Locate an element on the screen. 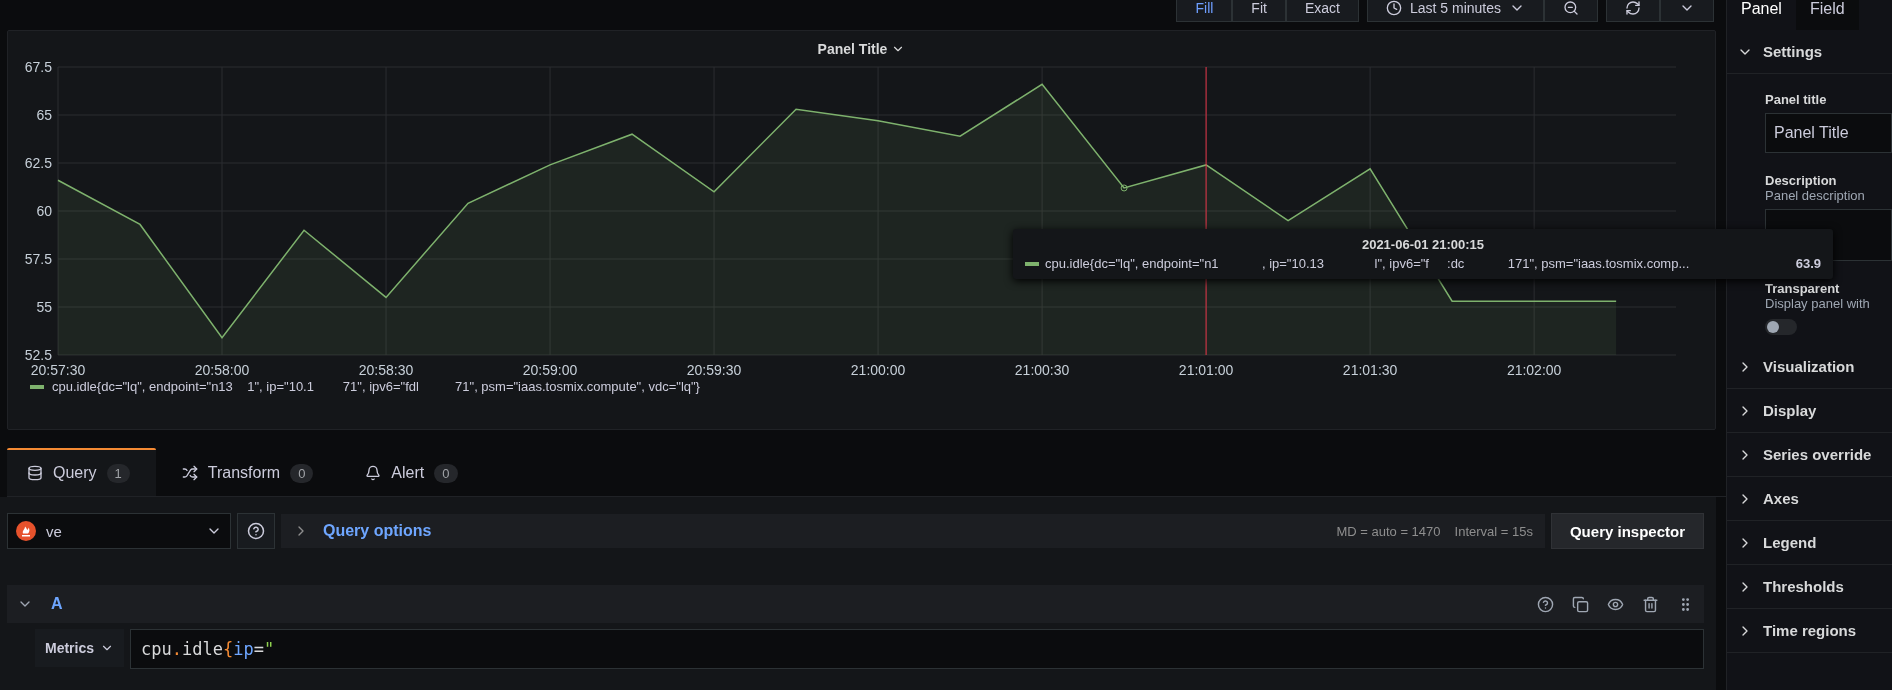  query-options-bar: Query options MD = auto = 1470 Interval = 15s is located at coordinates (913, 531).